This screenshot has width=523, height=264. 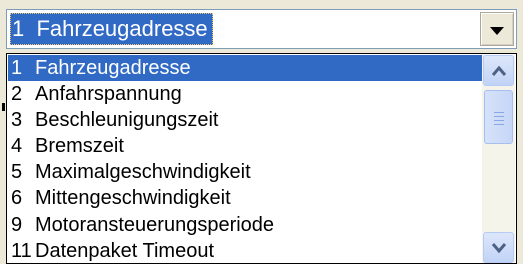 I want to click on option-label: Mittengeschwindigkeit, so click(x=133, y=198).